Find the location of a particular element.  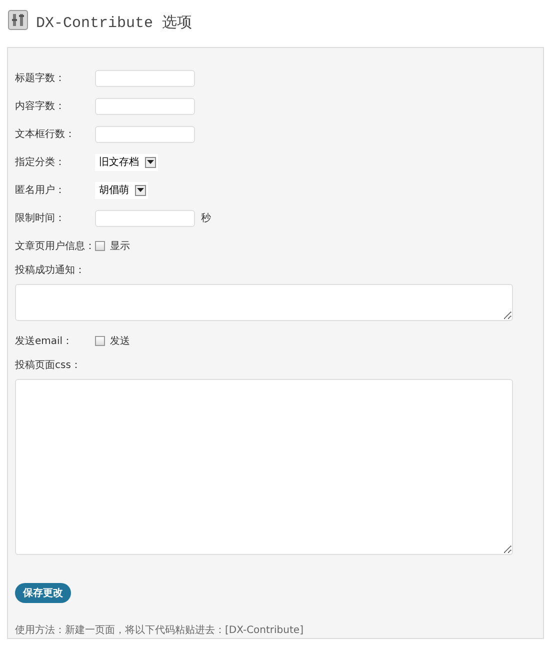

field-label: 标题字数： is located at coordinates (40, 78).